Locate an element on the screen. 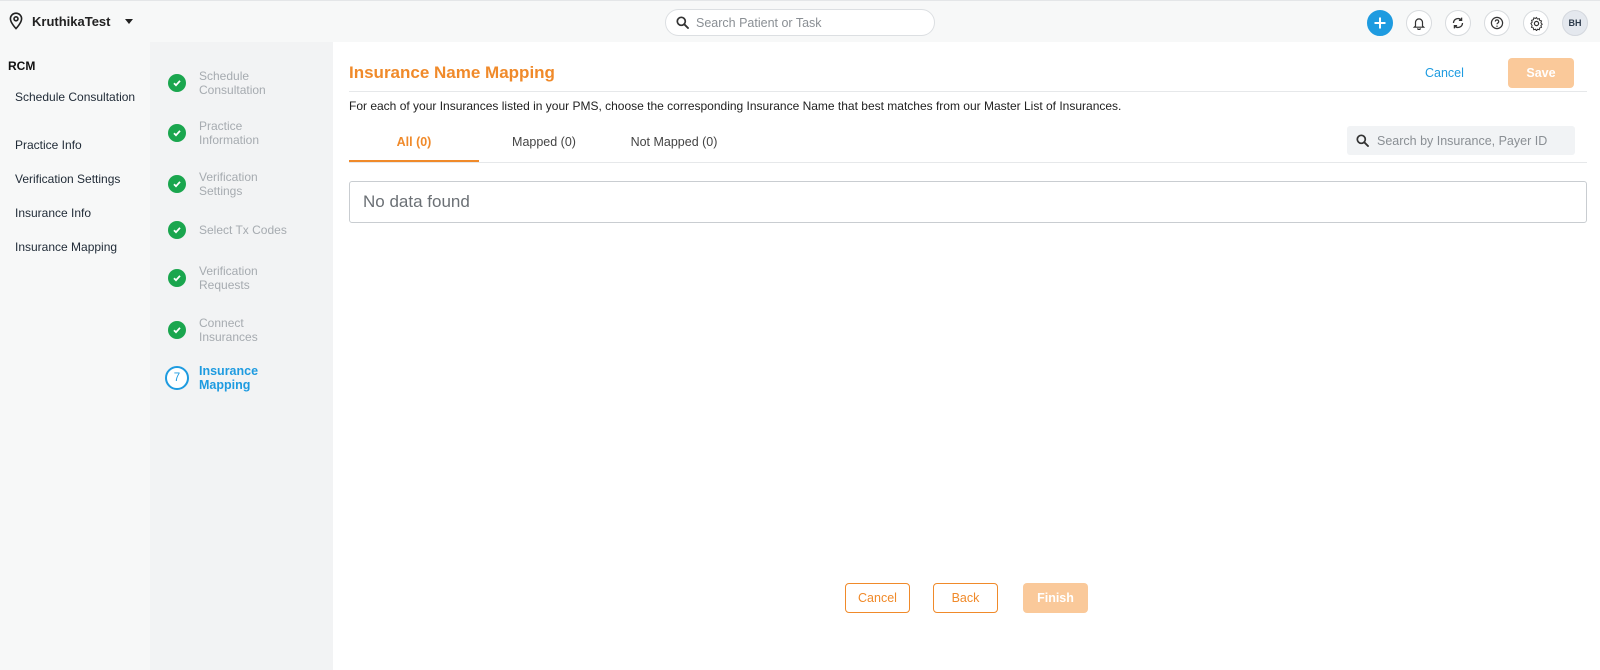 The height and width of the screenshot is (670, 1600). sync-button is located at coordinates (1458, 23).